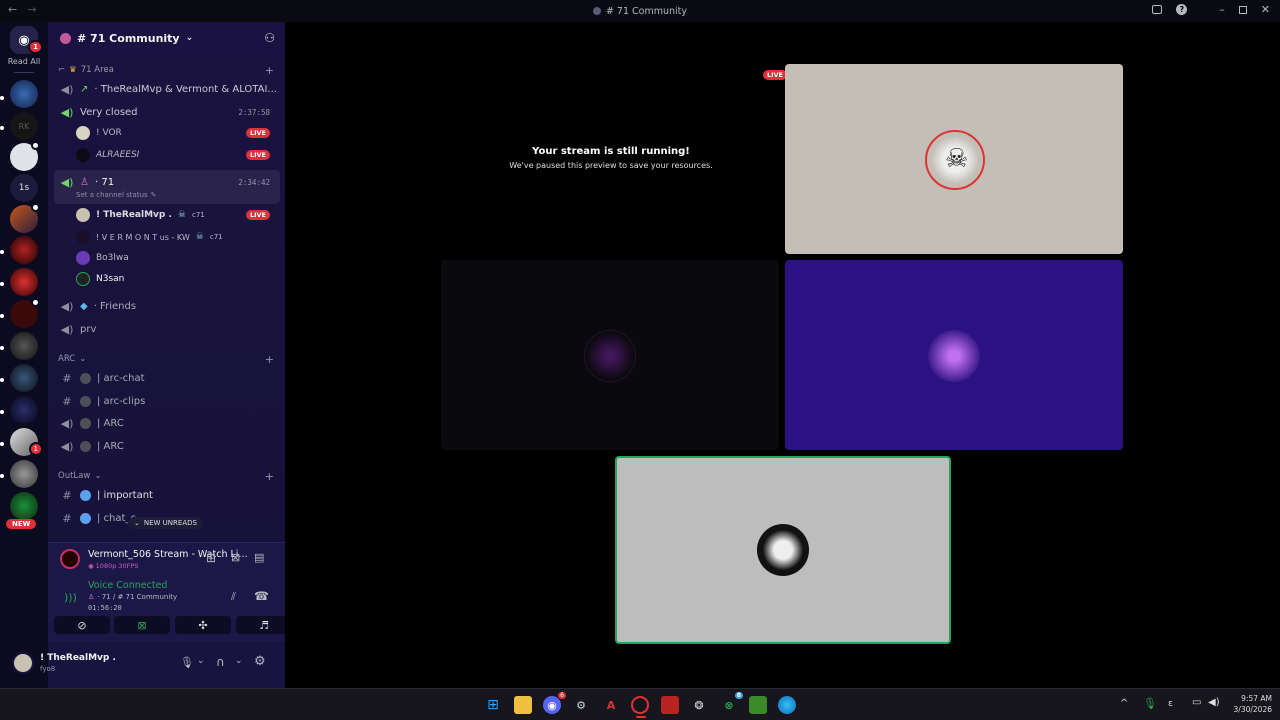 The image size is (1280, 720). What do you see at coordinates (166, 359) in the screenshot?
I see `category-arc: ARC ⌄ +` at bounding box center [166, 359].